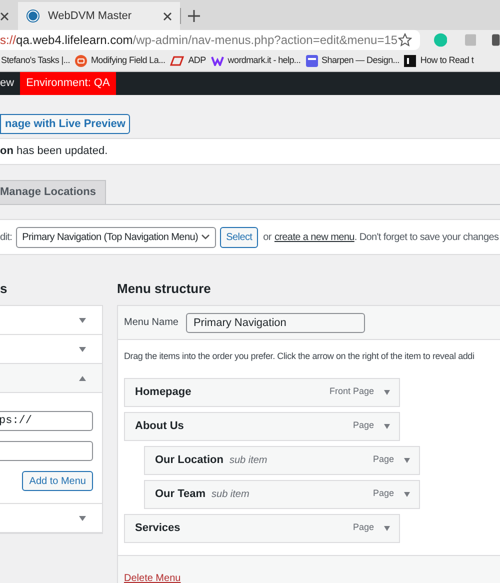  I want to click on menu-item-title: Our Location, so click(189, 460).